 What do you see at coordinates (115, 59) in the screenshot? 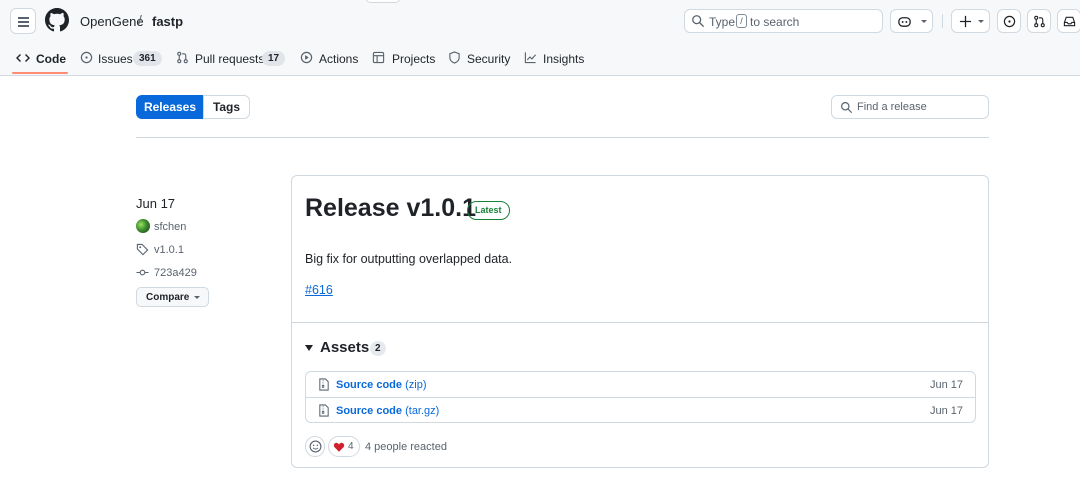
I see `tab-issues-label: Issues` at bounding box center [115, 59].